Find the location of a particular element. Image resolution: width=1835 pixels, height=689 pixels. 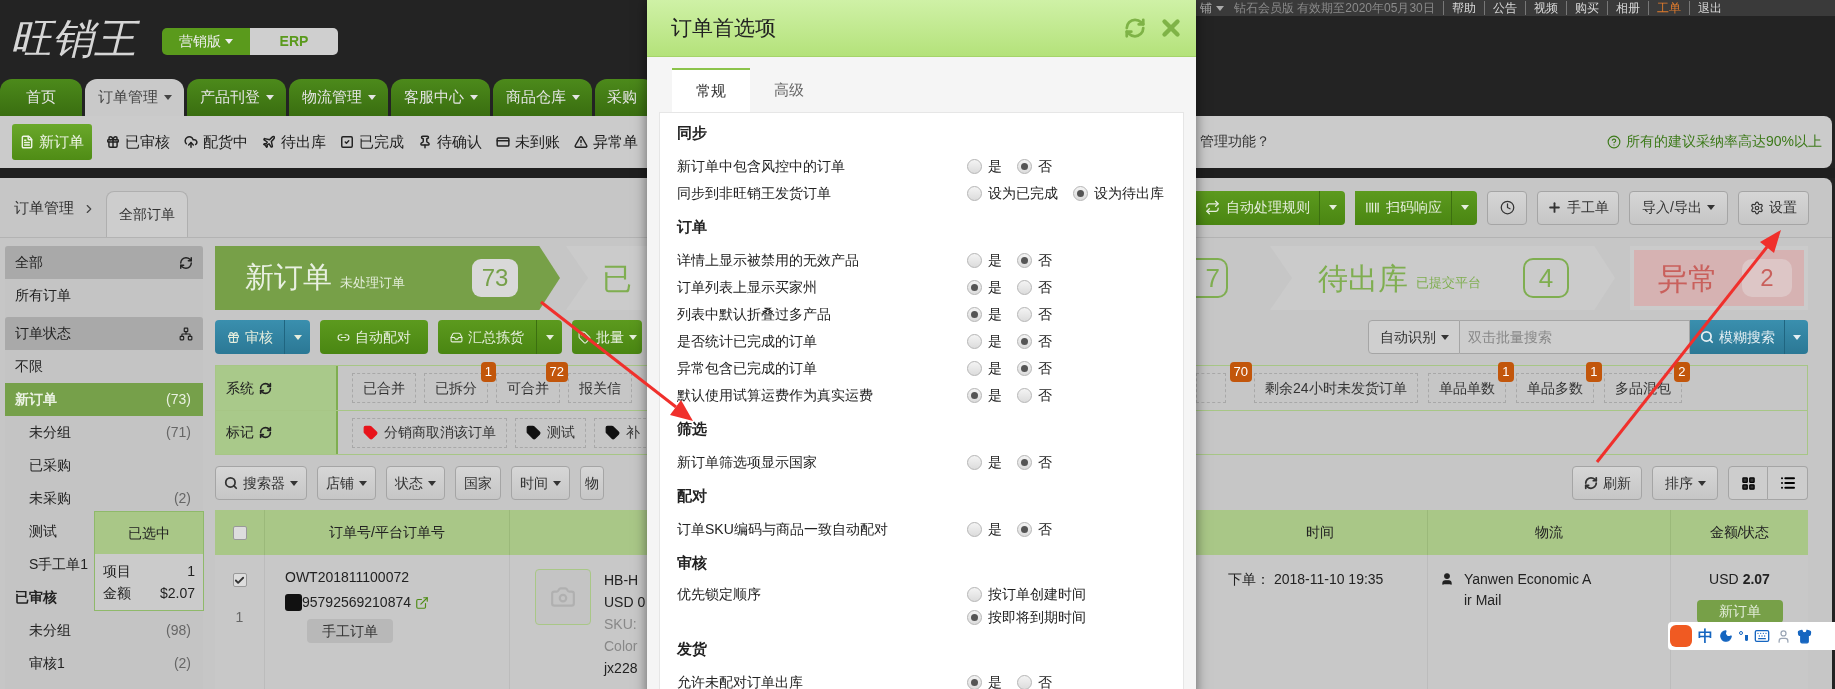

filter-button: 时间 is located at coordinates (540, 483).